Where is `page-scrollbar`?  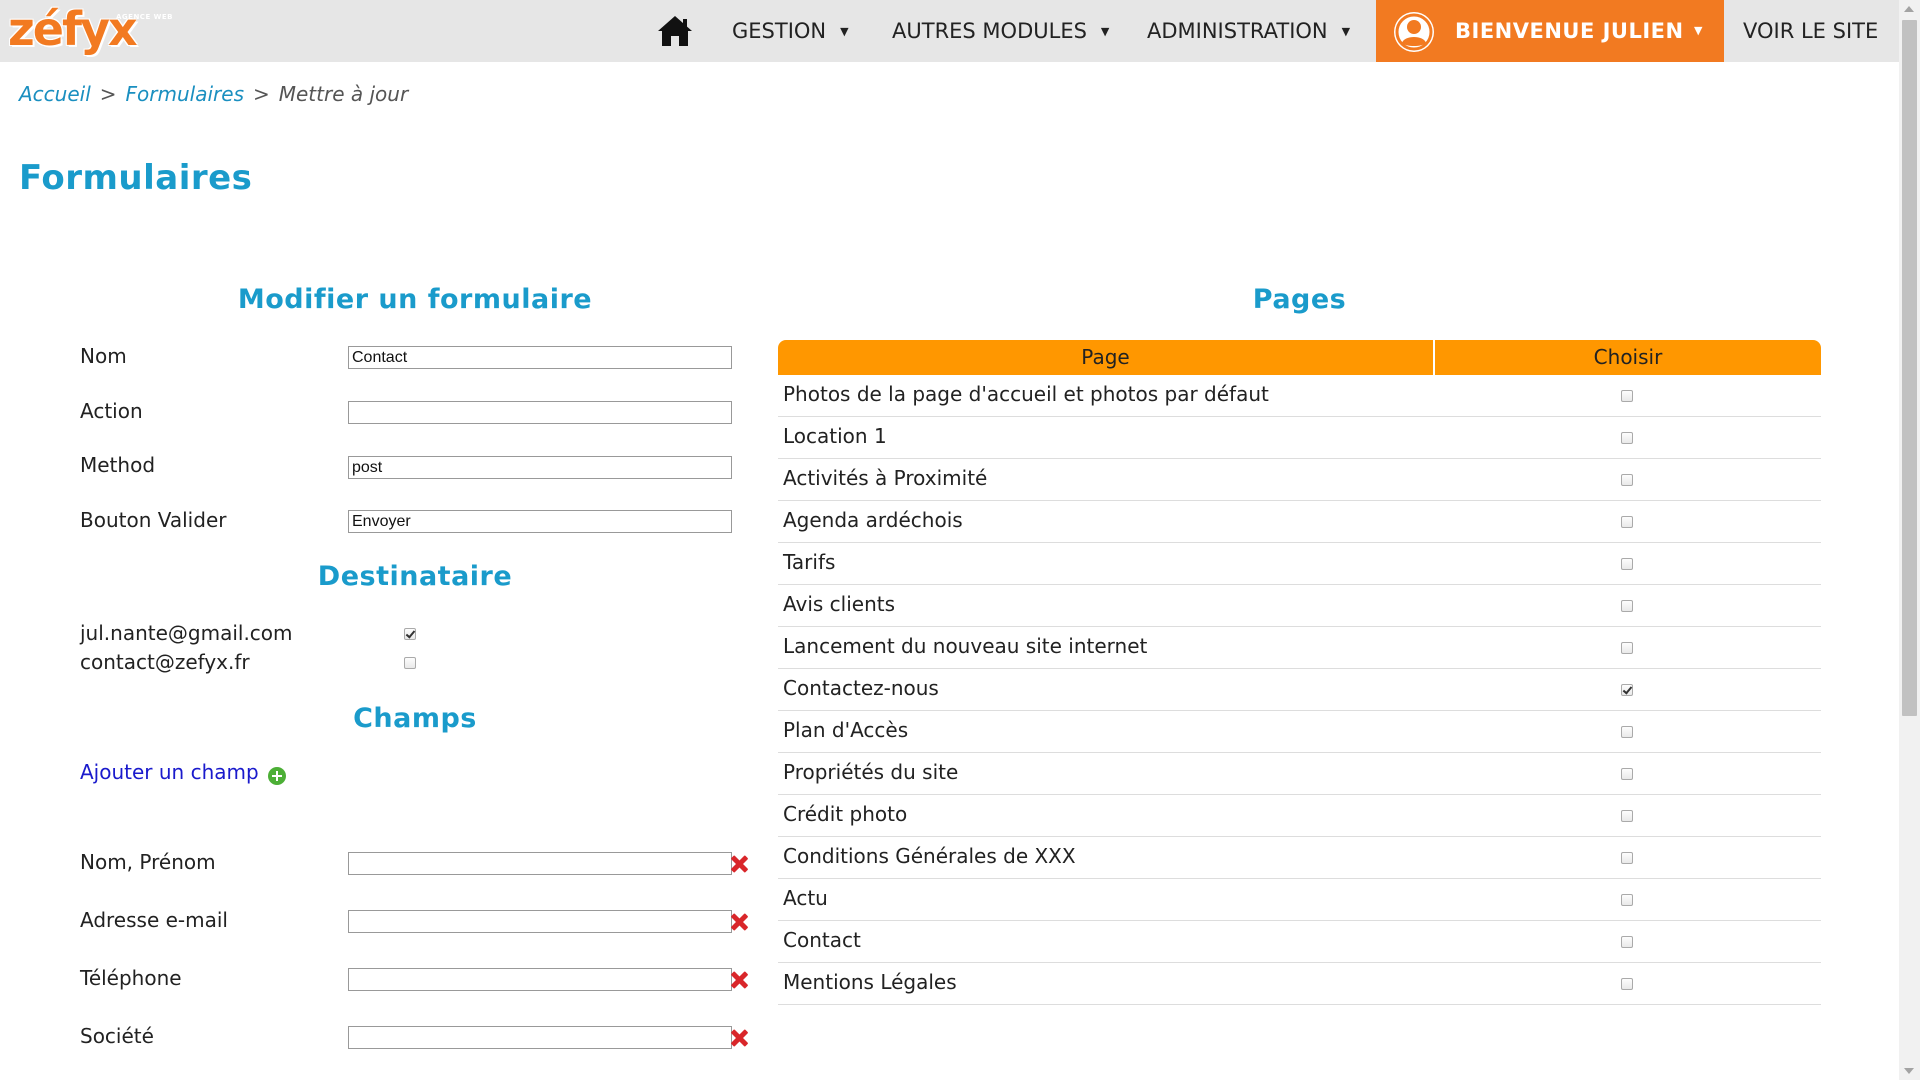
page-scrollbar is located at coordinates (1909, 540).